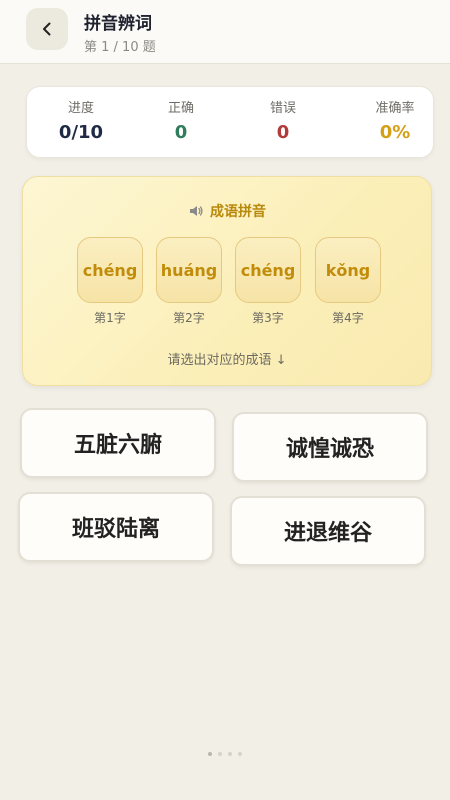  What do you see at coordinates (116, 527) in the screenshot?
I see `option-button-3: 班驳陆离` at bounding box center [116, 527].